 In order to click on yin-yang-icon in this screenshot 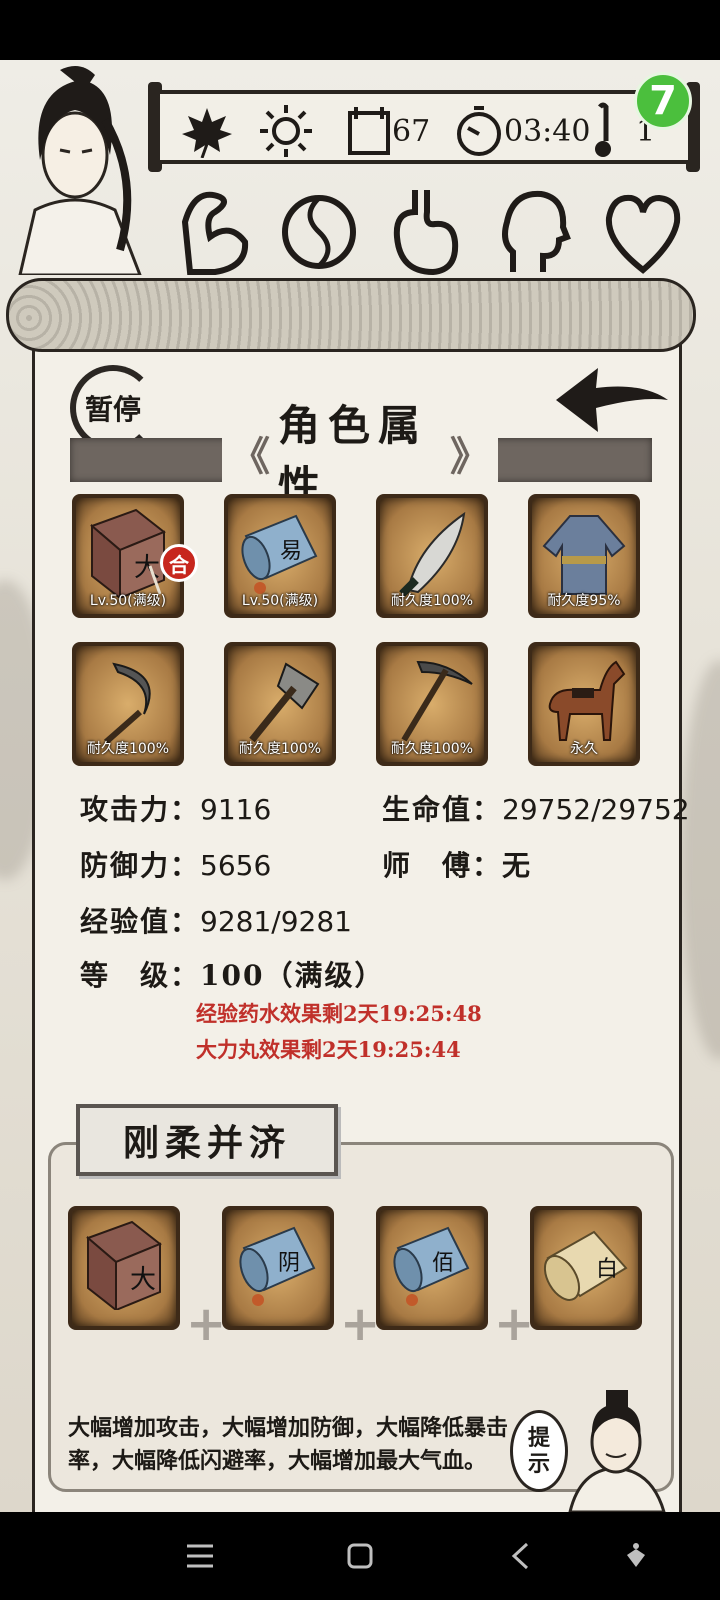, I will do `click(319, 232)`.